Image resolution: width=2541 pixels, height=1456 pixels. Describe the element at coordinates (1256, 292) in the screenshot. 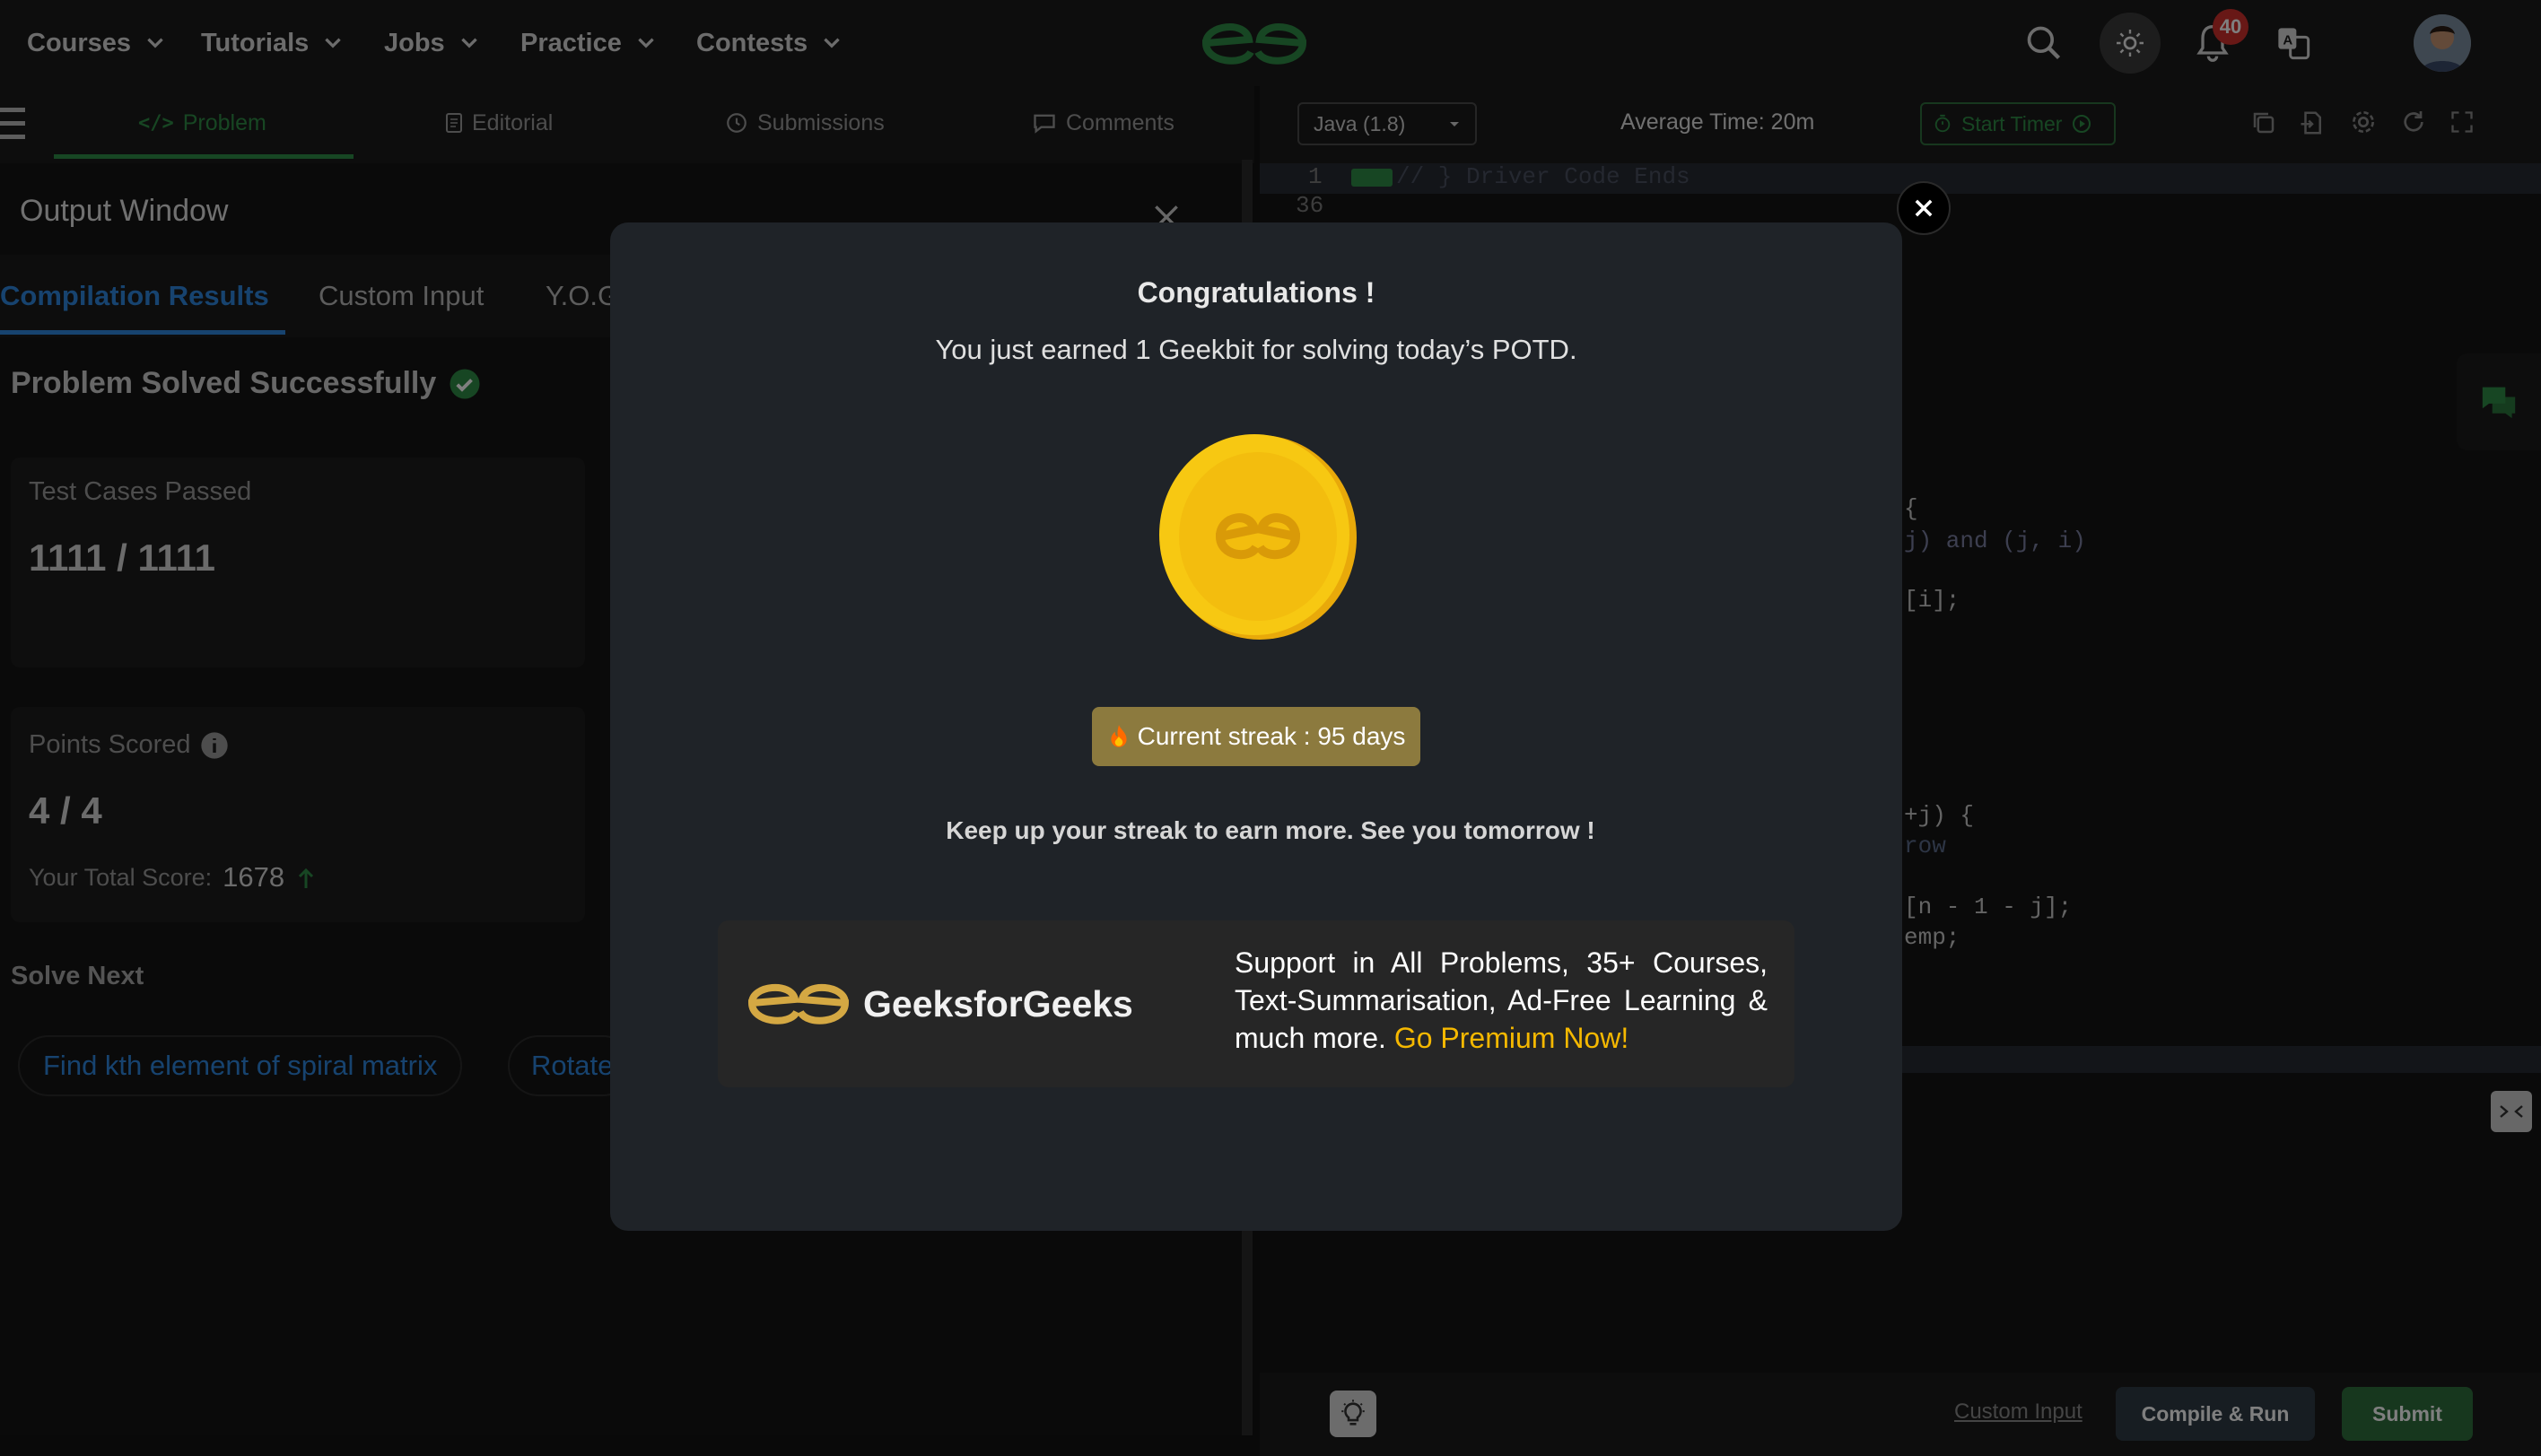

I see `modal-title: Congratulations !` at that location.